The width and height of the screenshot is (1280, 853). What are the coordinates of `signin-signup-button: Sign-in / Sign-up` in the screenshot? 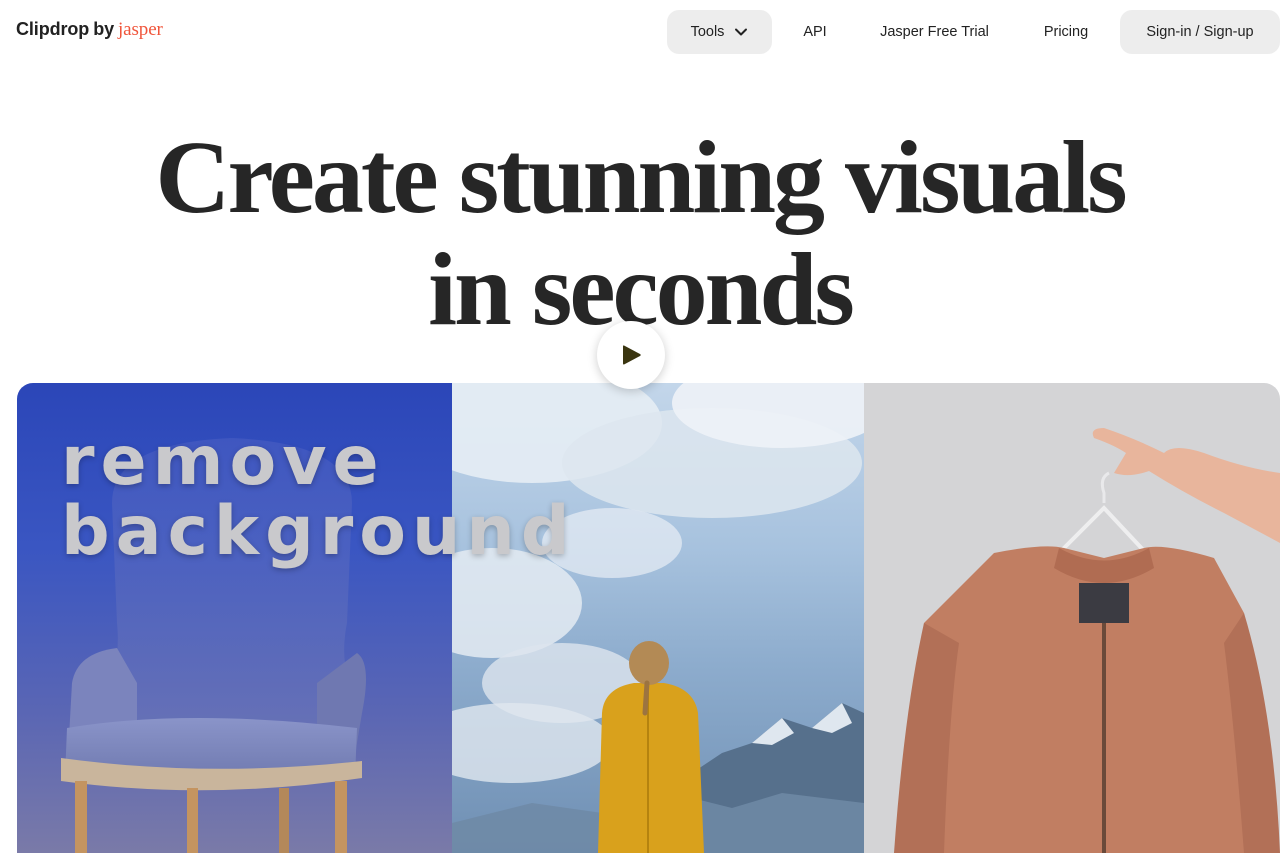 It's located at (1200, 32).